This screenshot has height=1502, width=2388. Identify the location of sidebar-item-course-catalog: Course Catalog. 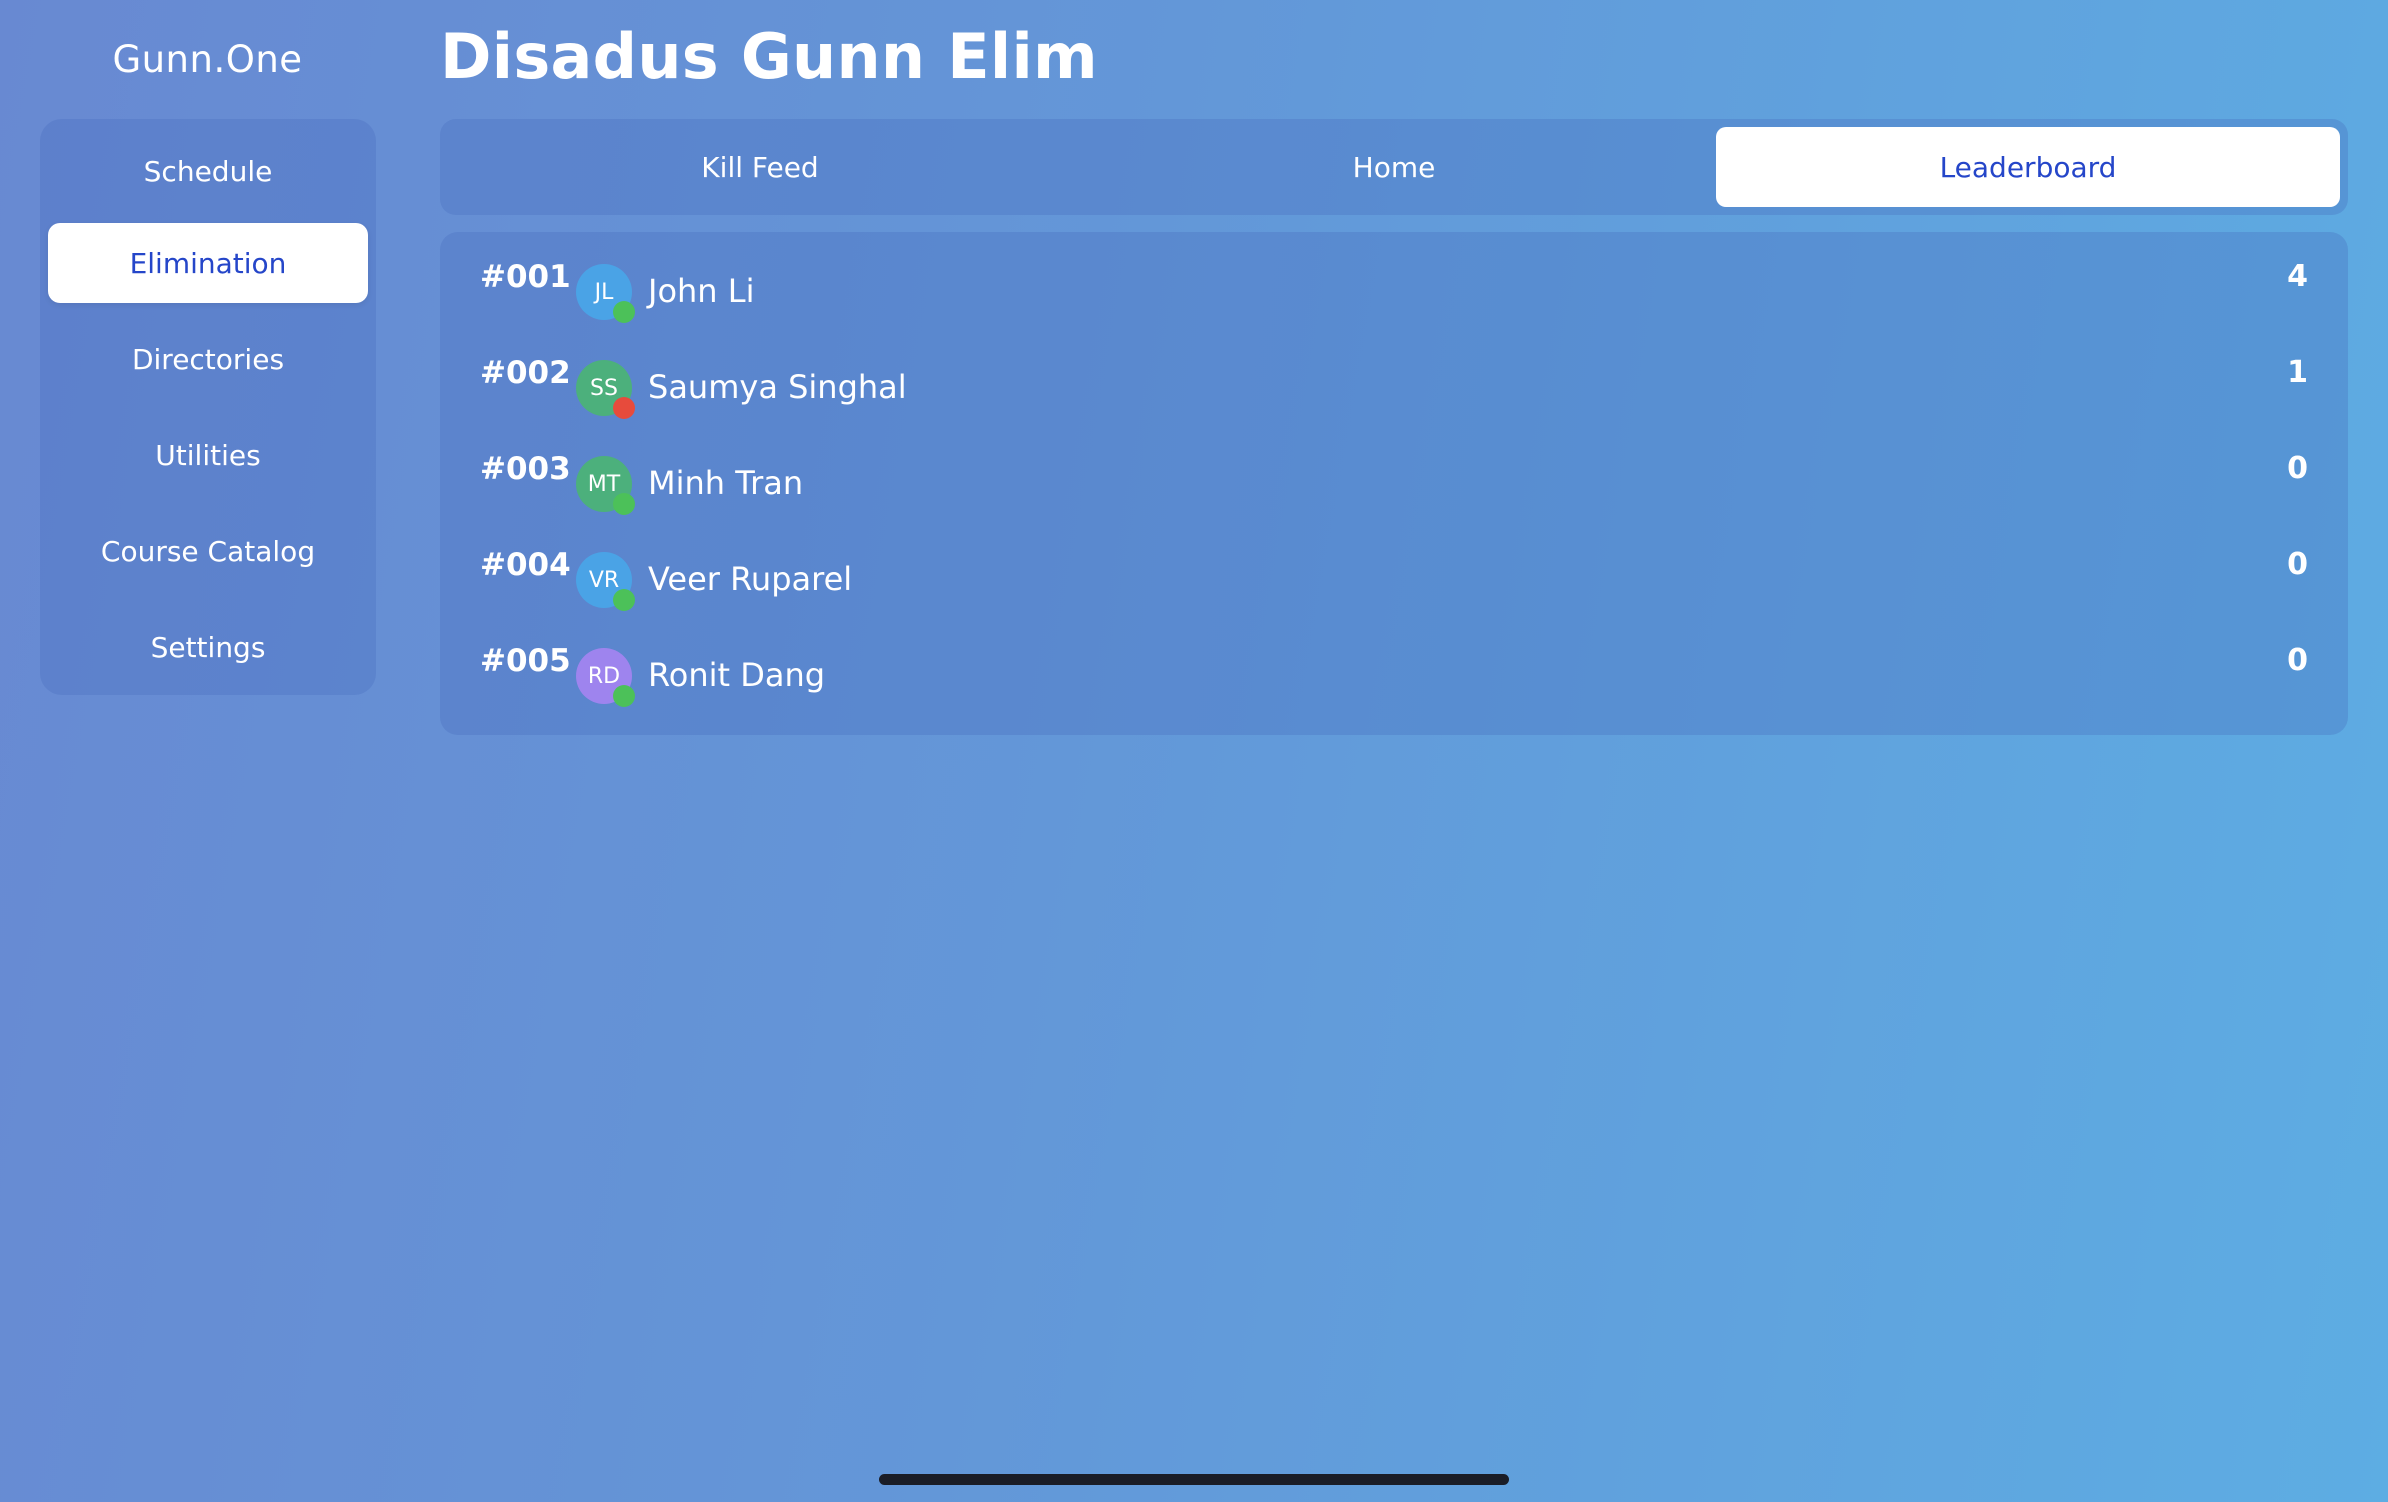
(208, 551).